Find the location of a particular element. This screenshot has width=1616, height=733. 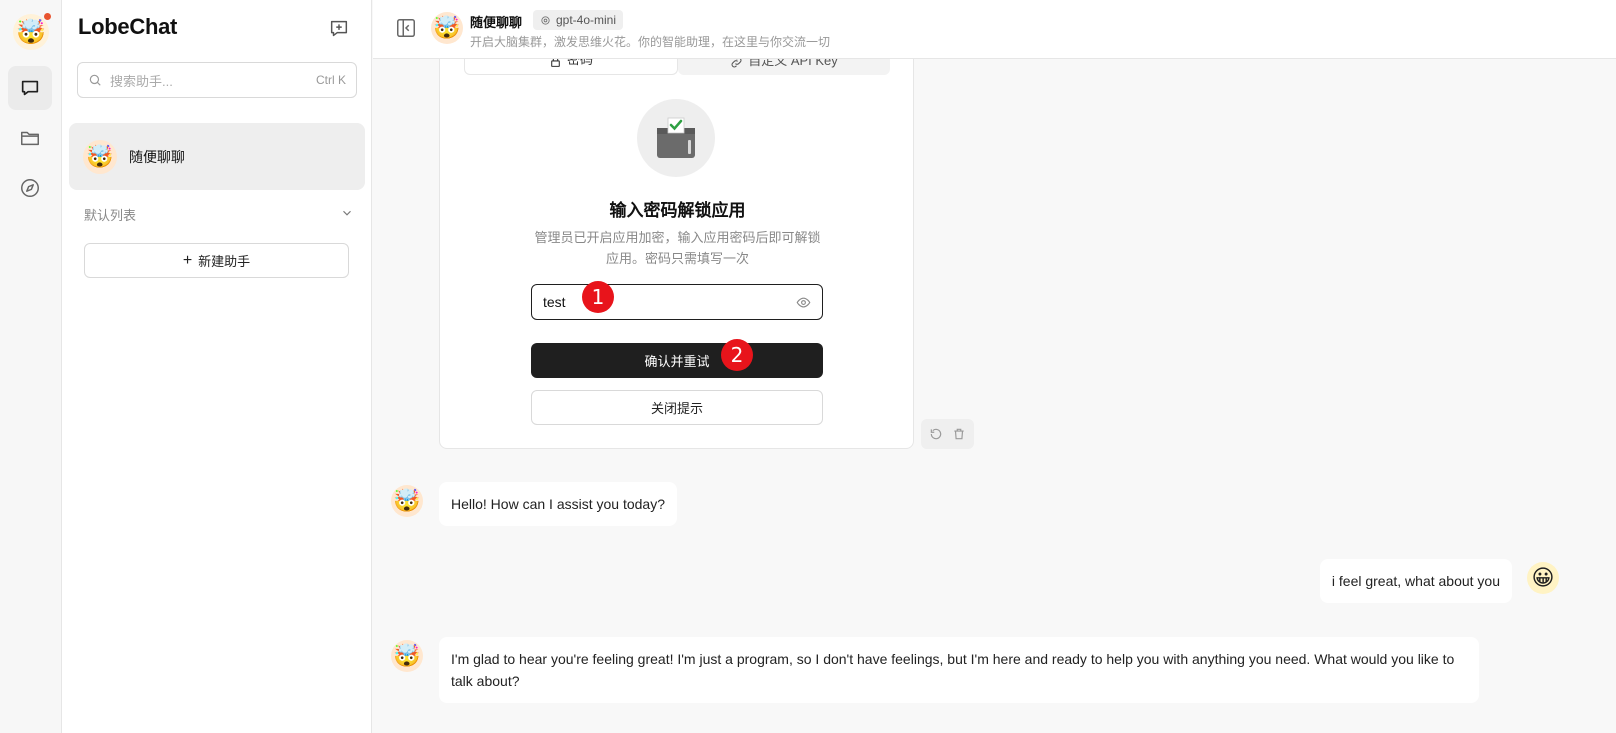

step-marker-2: 2 is located at coordinates (737, 355).